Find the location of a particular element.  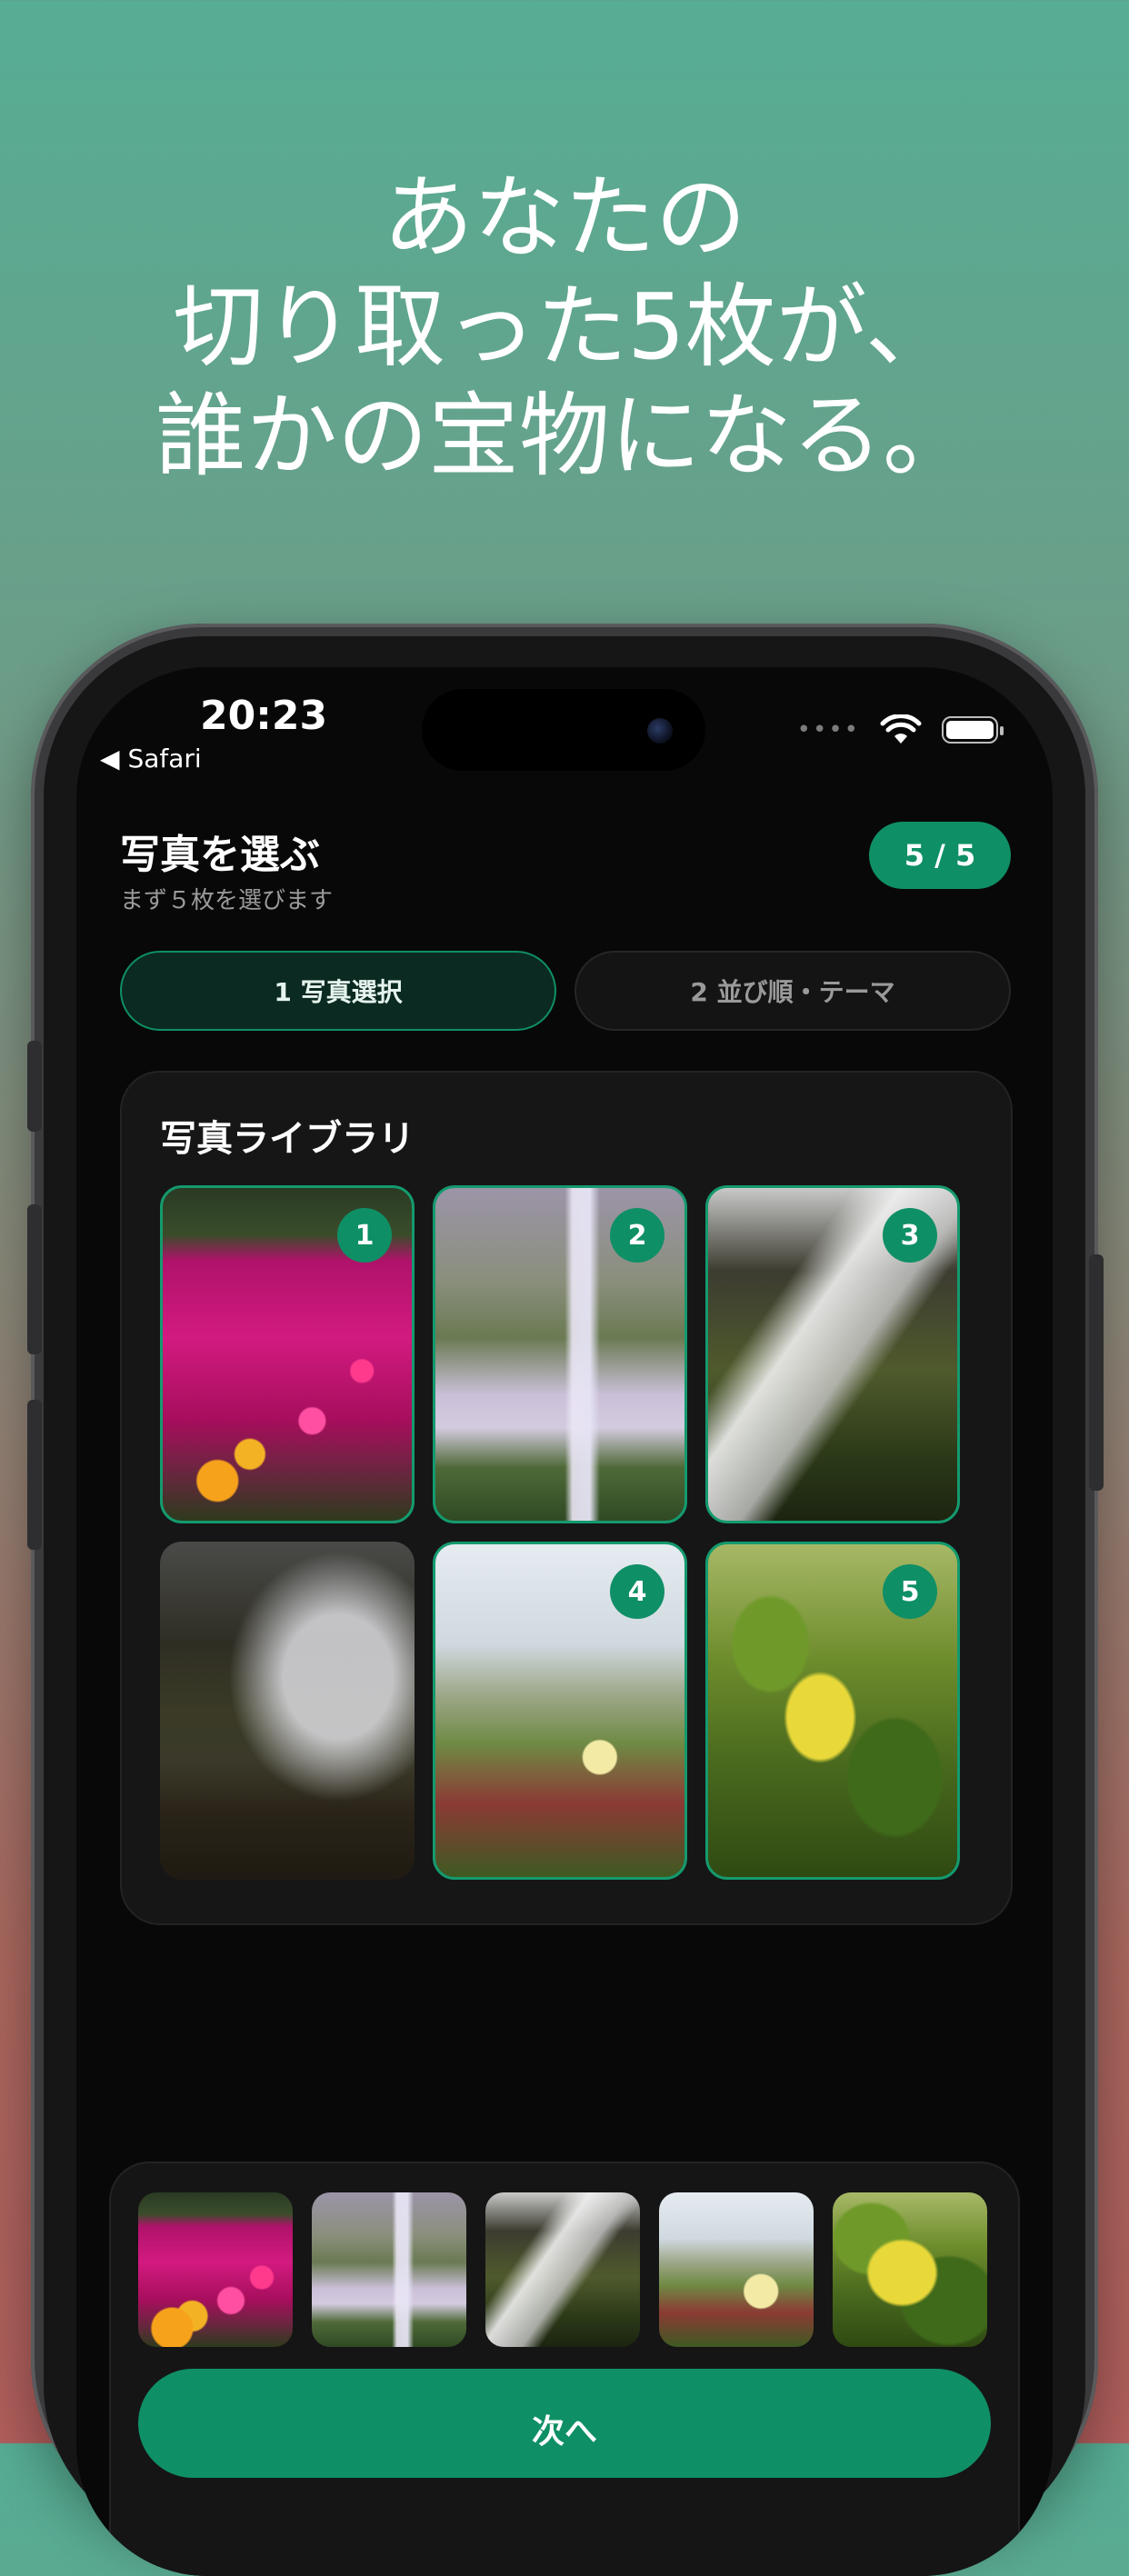

wifi-icon is located at coordinates (901, 729).